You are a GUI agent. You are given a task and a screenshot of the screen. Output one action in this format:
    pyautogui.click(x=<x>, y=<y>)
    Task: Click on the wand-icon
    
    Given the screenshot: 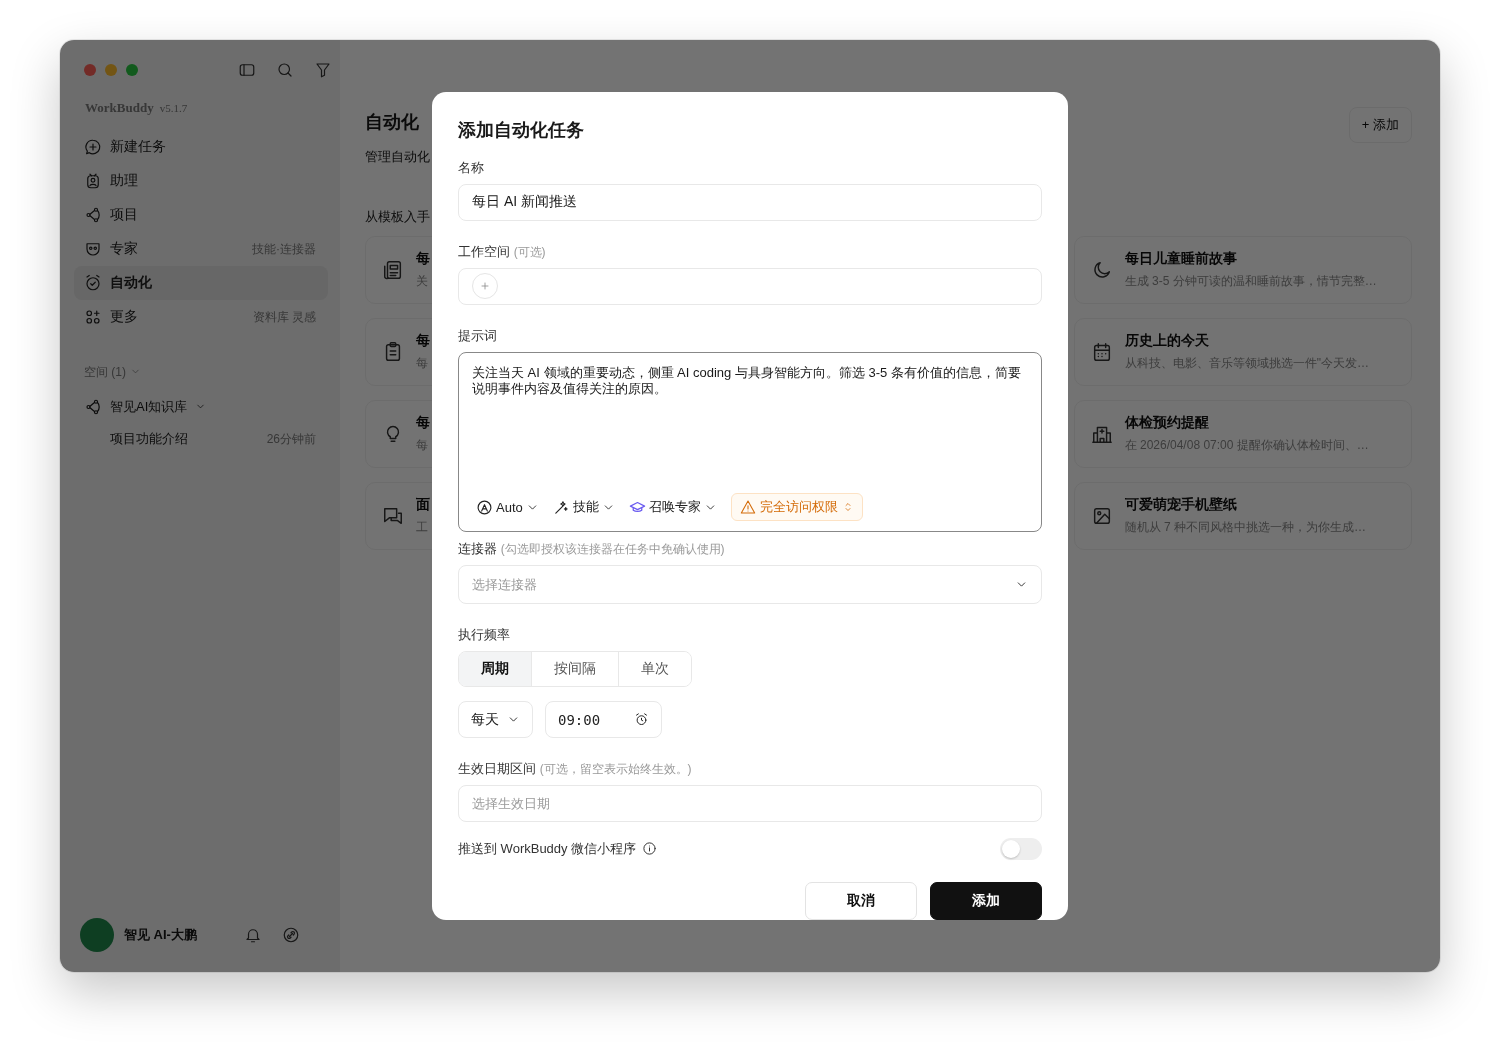 What is the action you would take?
    pyautogui.click(x=561, y=507)
    